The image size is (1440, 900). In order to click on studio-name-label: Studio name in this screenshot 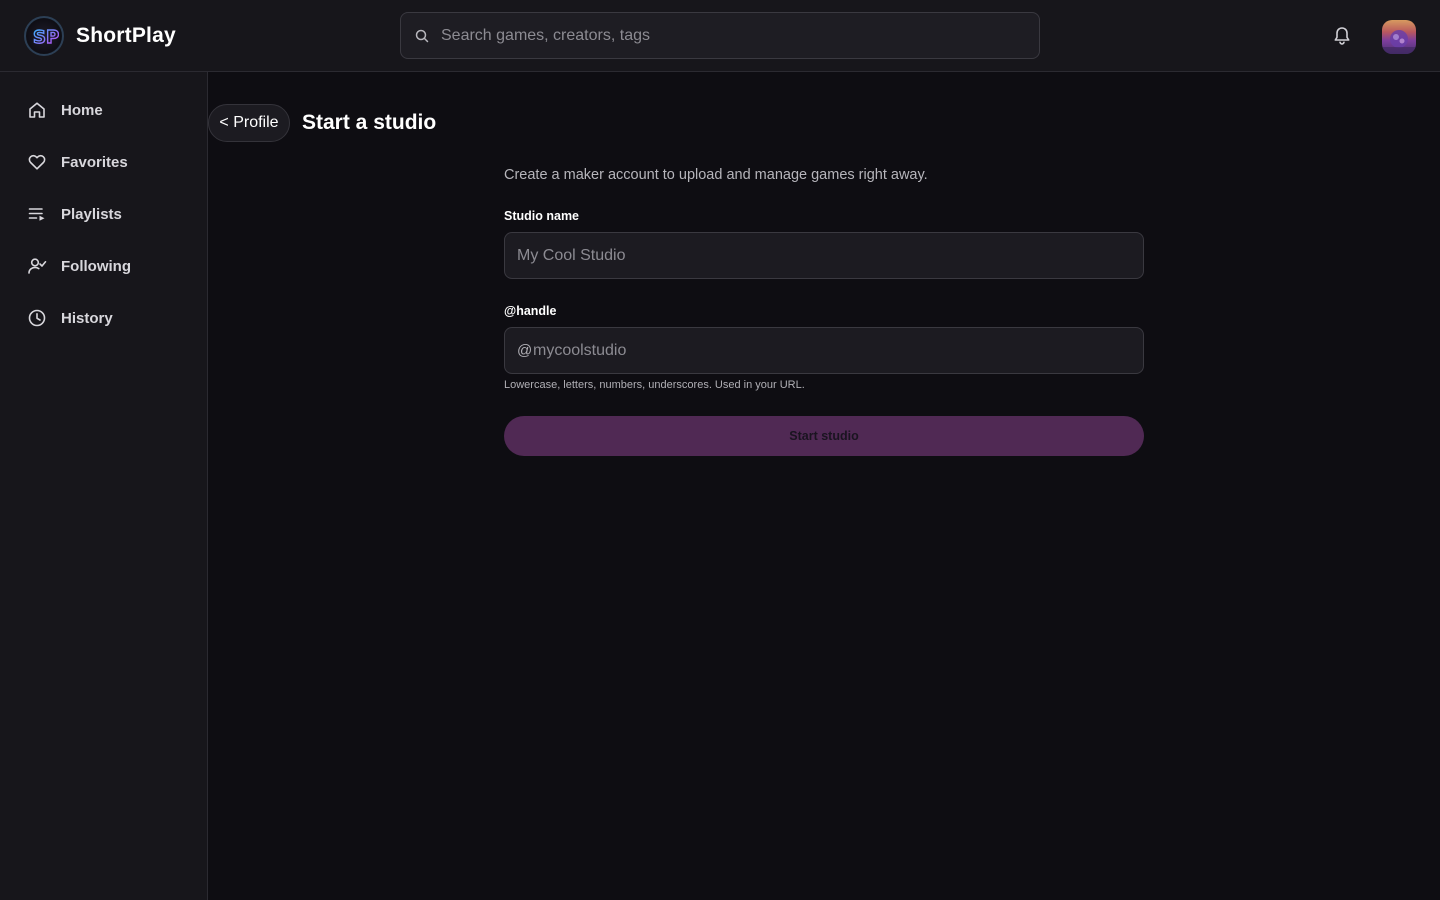, I will do `click(542, 216)`.